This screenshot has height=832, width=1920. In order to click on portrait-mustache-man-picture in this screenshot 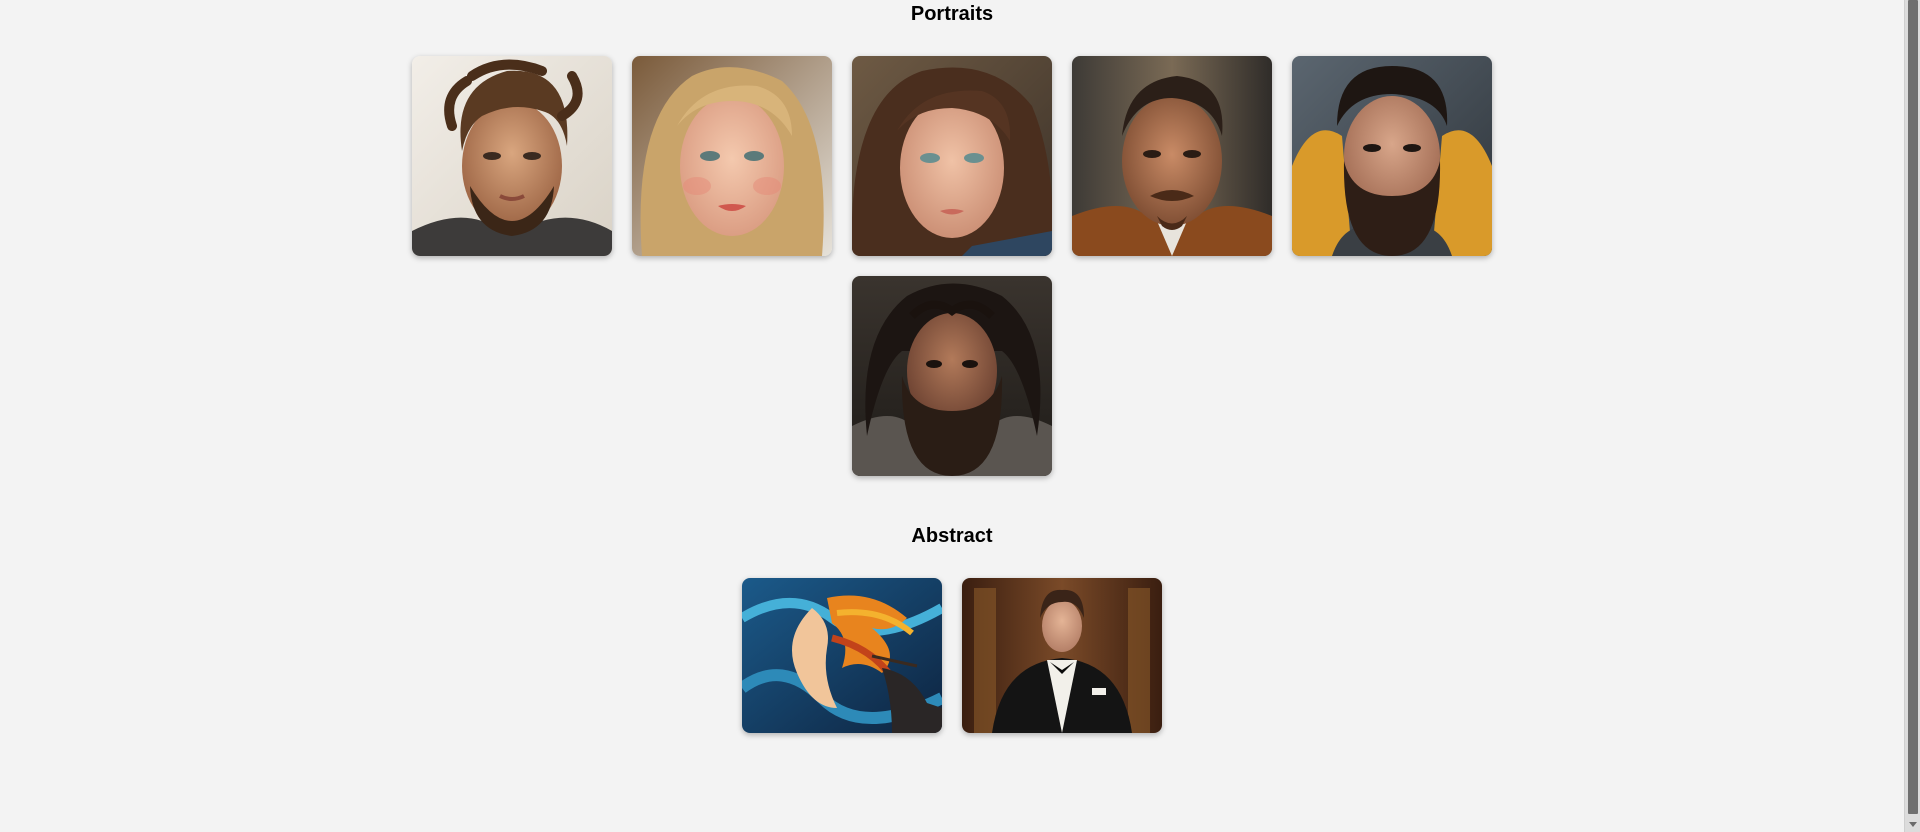, I will do `click(1172, 156)`.